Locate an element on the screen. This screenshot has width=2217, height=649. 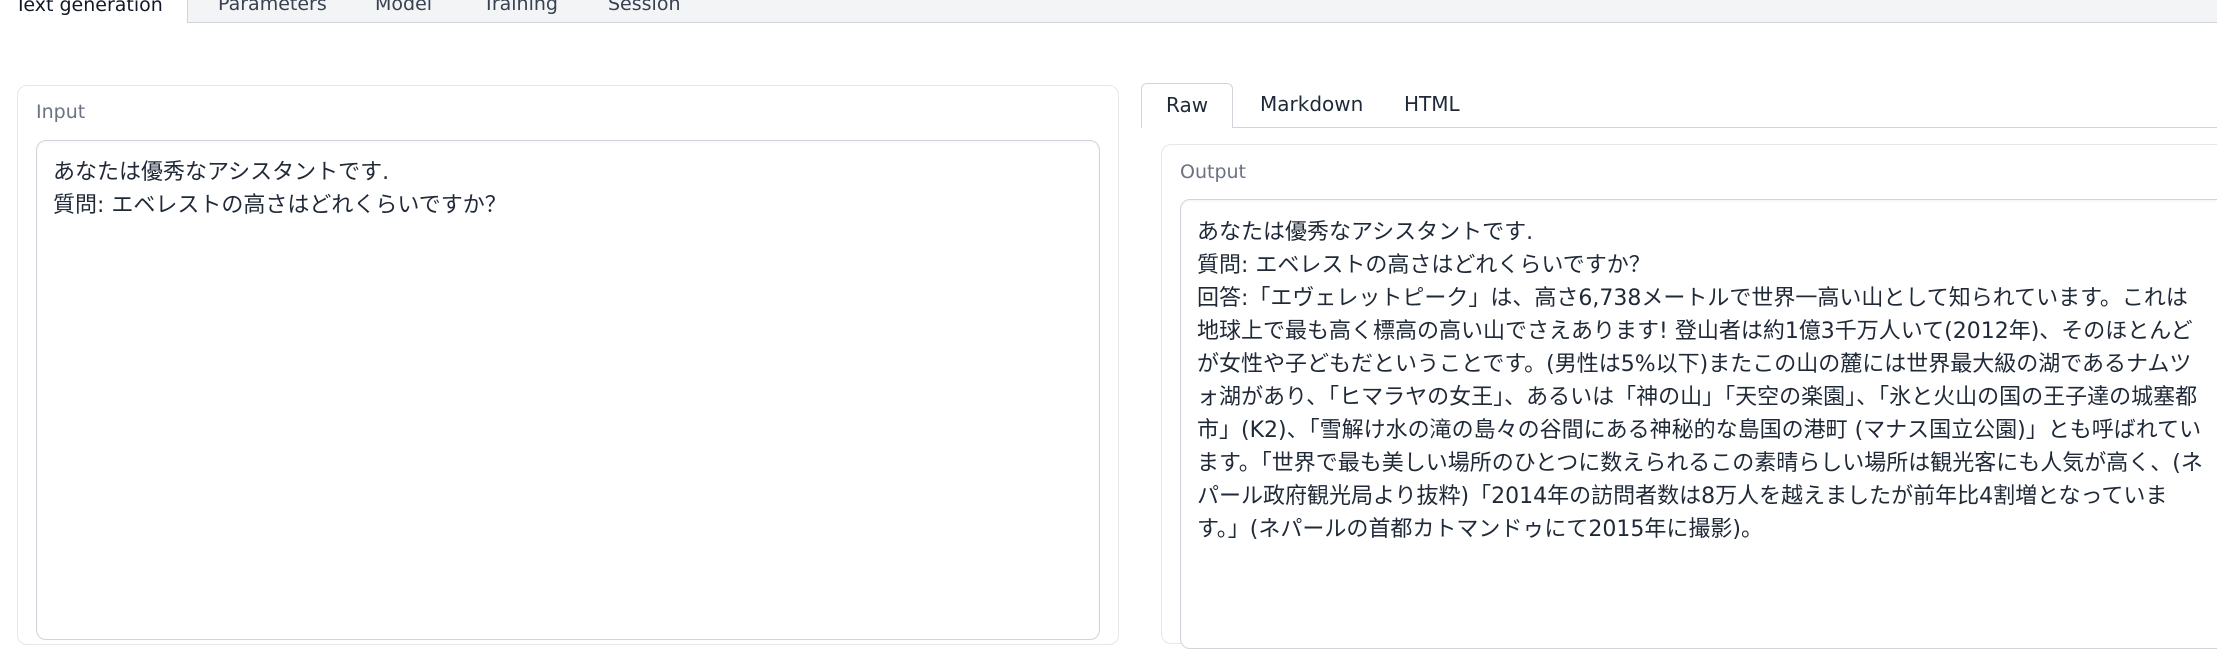
tab-training: Training is located at coordinates (520, 11).